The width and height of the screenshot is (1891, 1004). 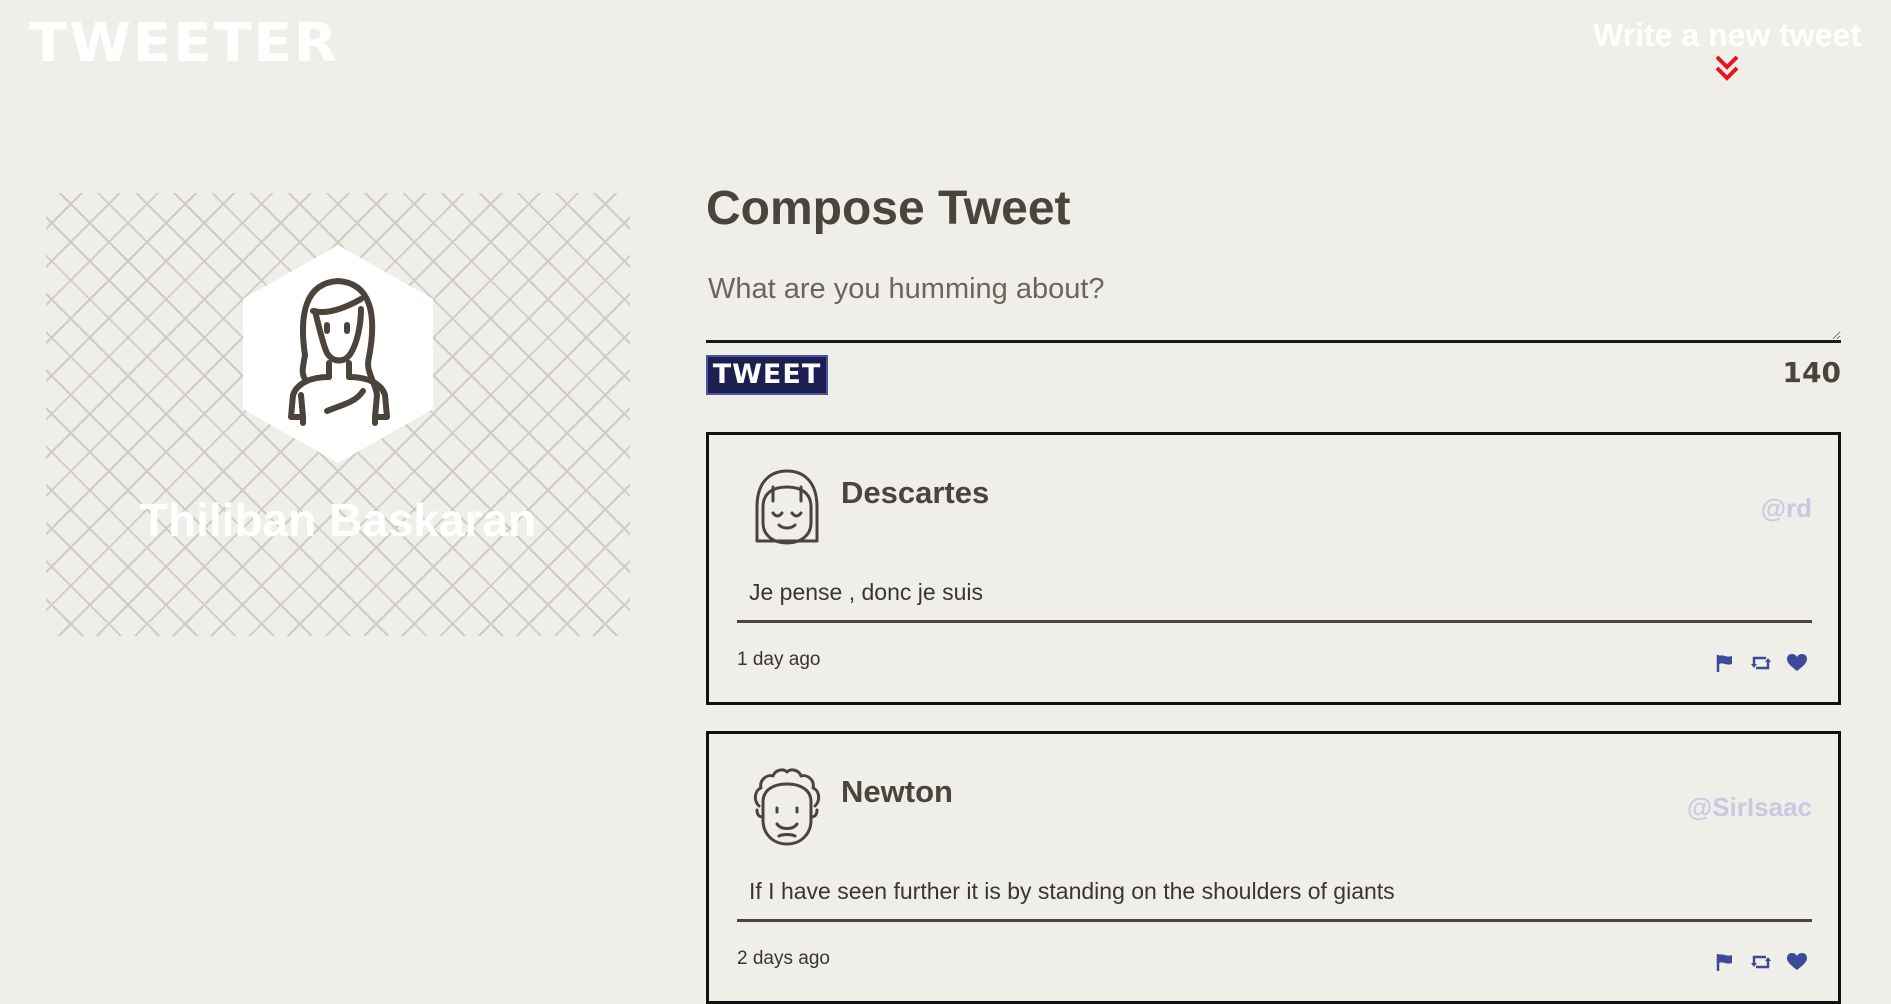 I want to click on tweet-text-input, so click(x=1273, y=308).